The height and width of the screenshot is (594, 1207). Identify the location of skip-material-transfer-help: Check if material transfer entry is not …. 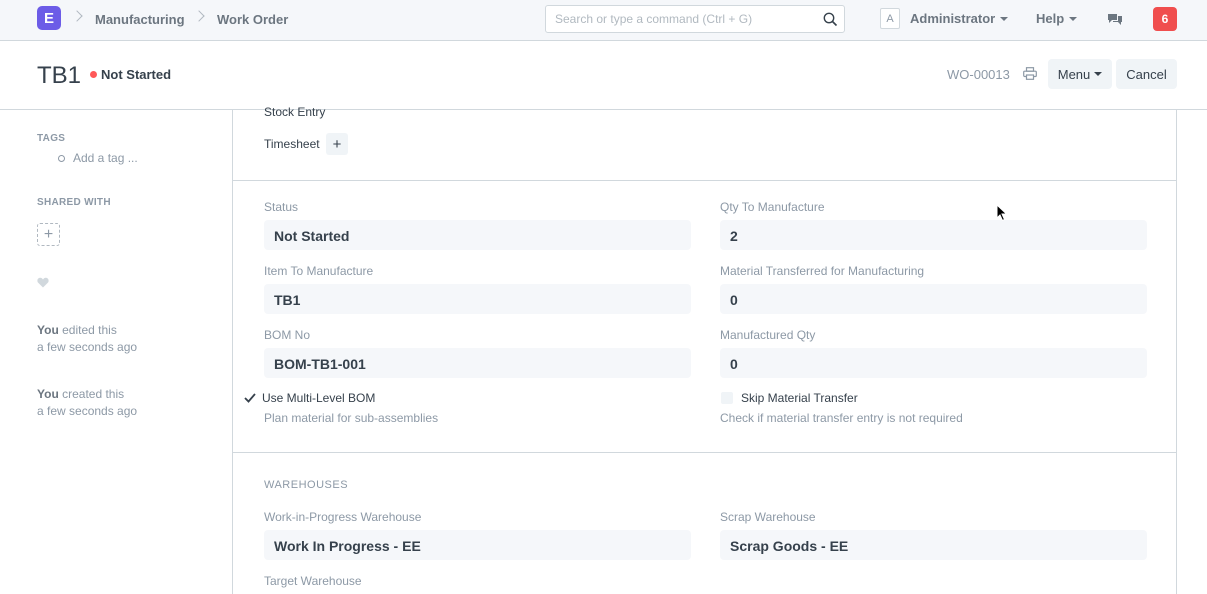
(841, 418).